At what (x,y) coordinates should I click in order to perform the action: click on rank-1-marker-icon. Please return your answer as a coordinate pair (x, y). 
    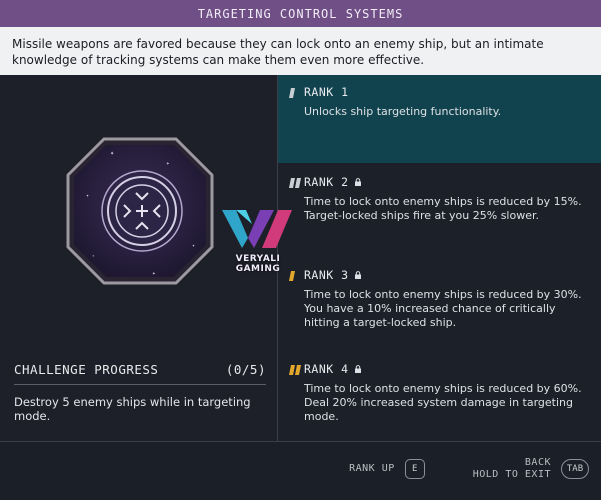
    Looking at the image, I should click on (292, 93).